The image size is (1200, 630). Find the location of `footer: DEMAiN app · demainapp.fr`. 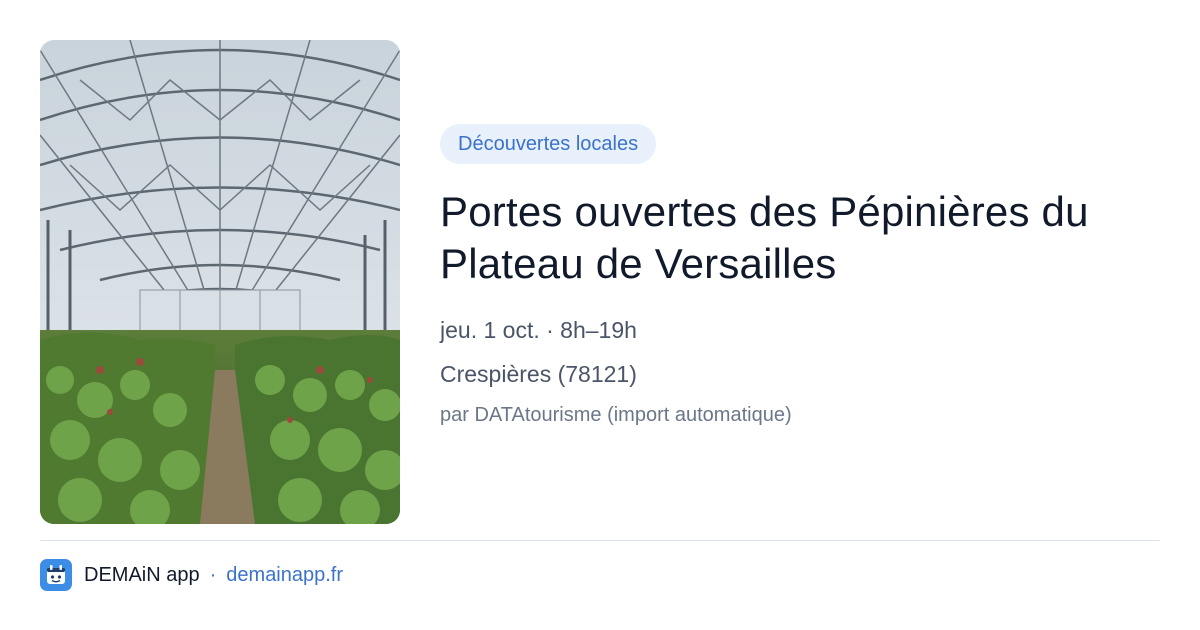

footer: DEMAiN app · demainapp.fr is located at coordinates (191, 575).